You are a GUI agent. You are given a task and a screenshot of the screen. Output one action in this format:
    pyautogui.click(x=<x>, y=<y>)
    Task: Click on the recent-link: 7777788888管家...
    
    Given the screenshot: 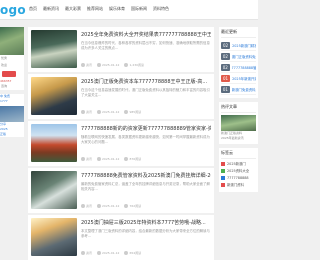 What is the action you would take?
    pyautogui.click(x=244, y=67)
    